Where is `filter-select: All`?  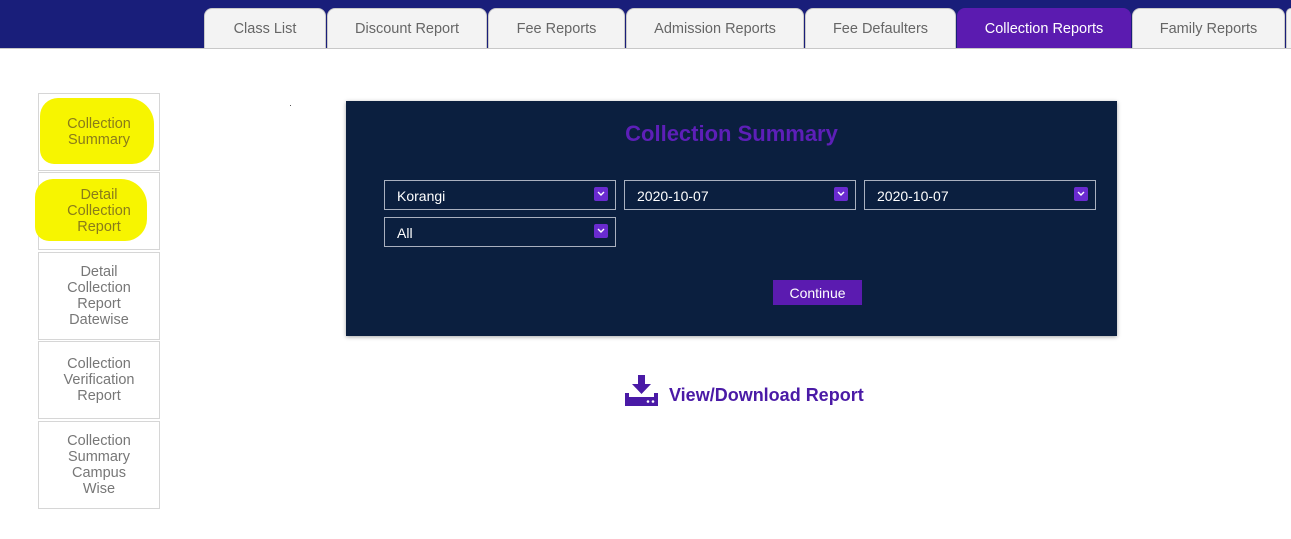
filter-select: All is located at coordinates (500, 232).